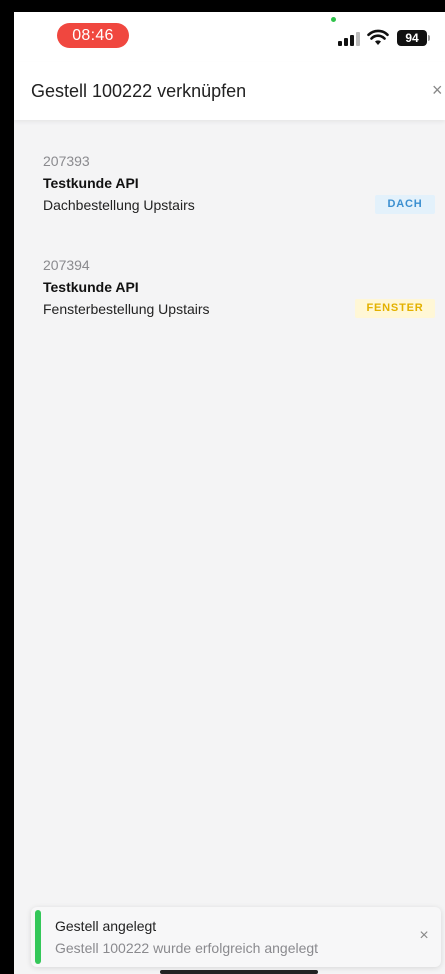 This screenshot has height=974, width=445. Describe the element at coordinates (412, 38) in the screenshot. I see `battery-icon: 94` at that location.